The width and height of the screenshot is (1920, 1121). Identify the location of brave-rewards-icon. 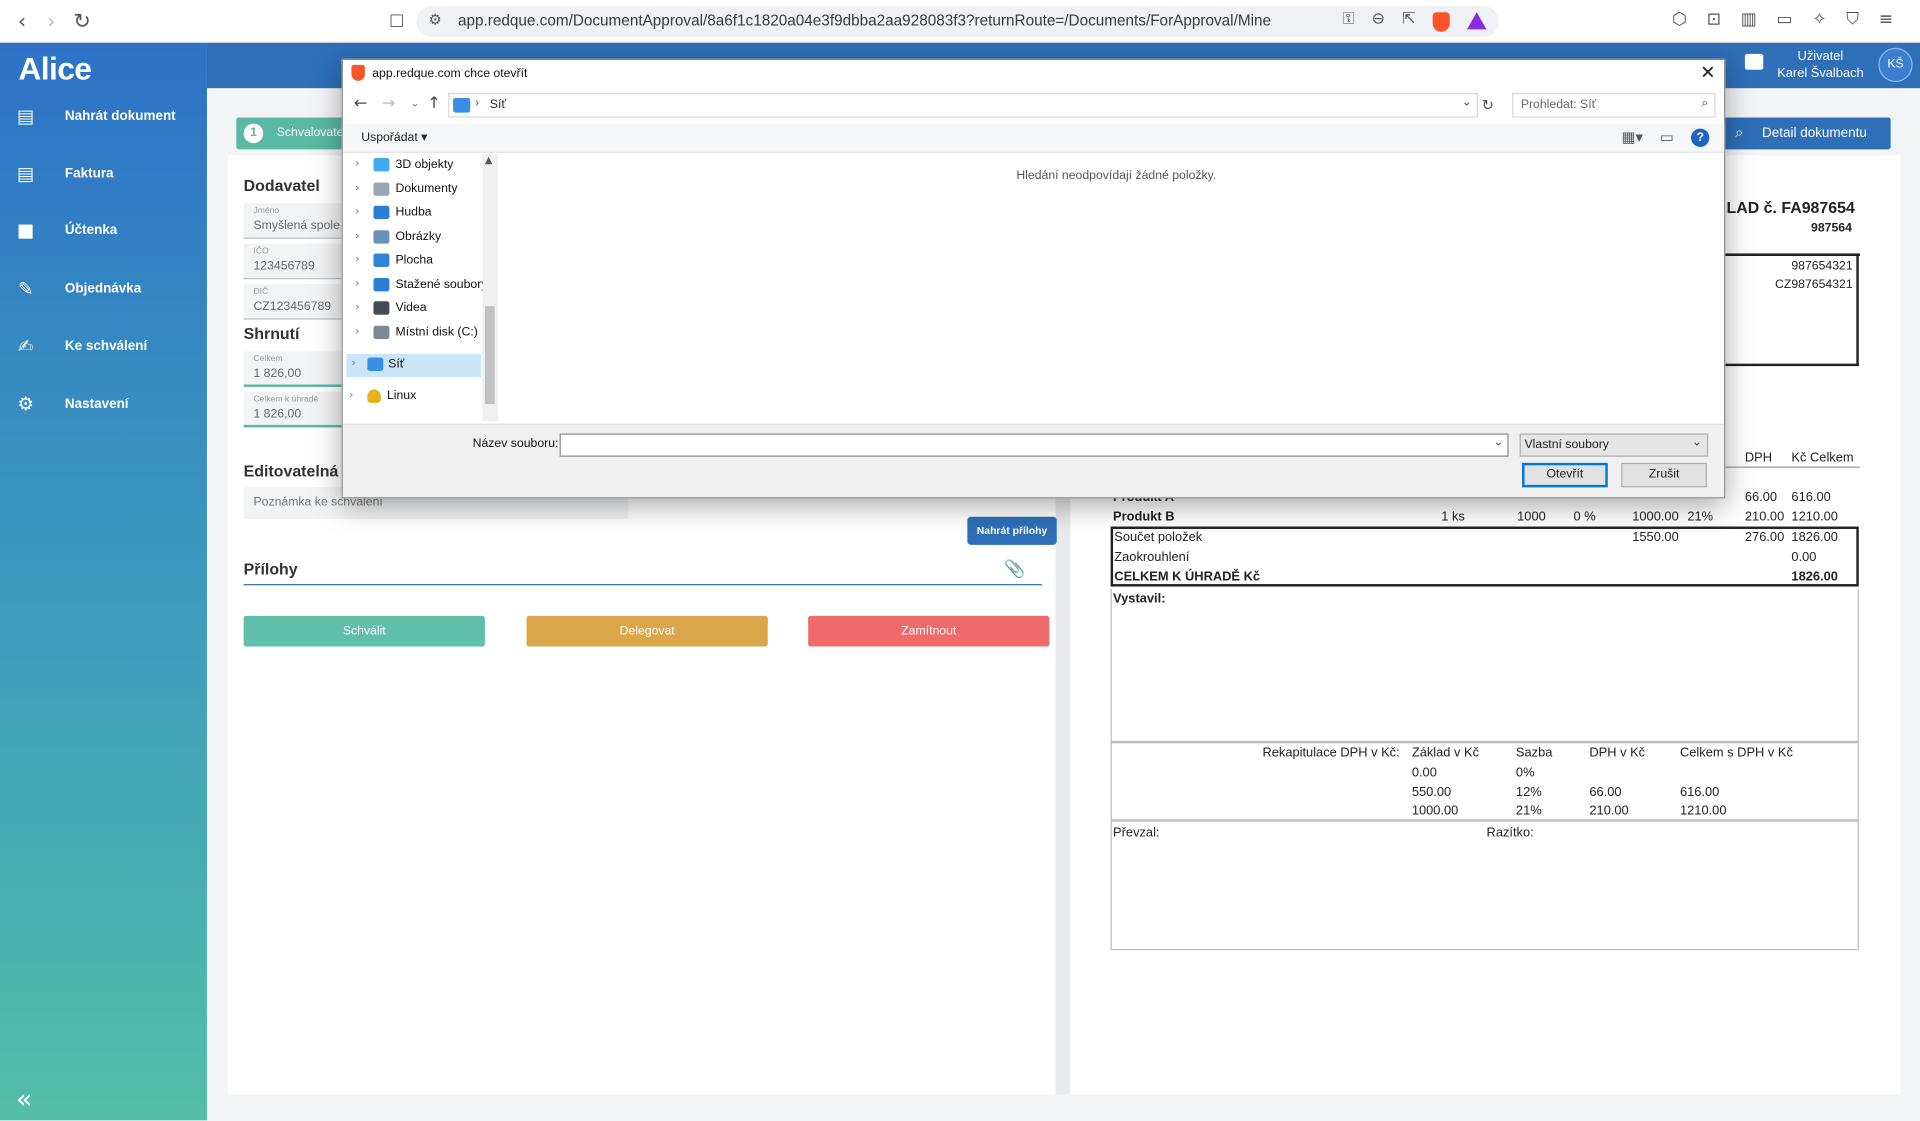
(1476, 21).